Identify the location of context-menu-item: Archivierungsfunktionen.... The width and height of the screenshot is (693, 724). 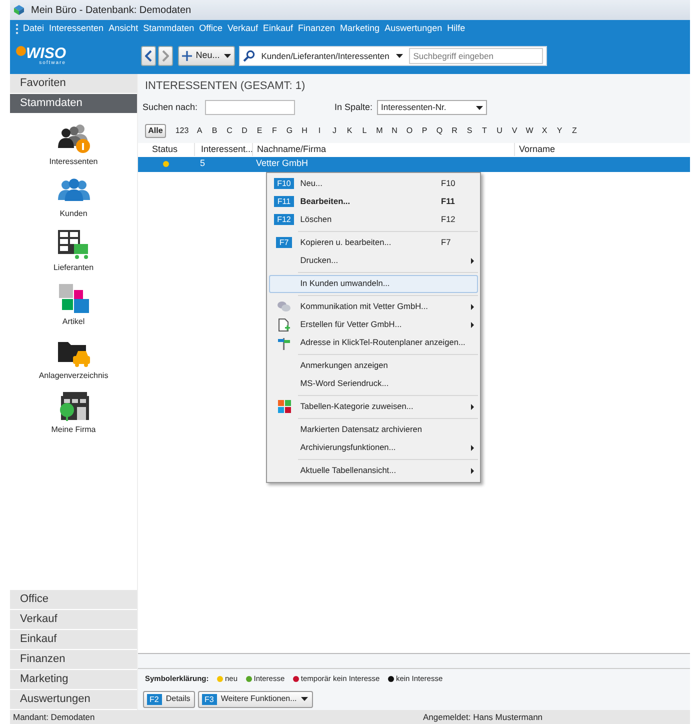
(373, 447).